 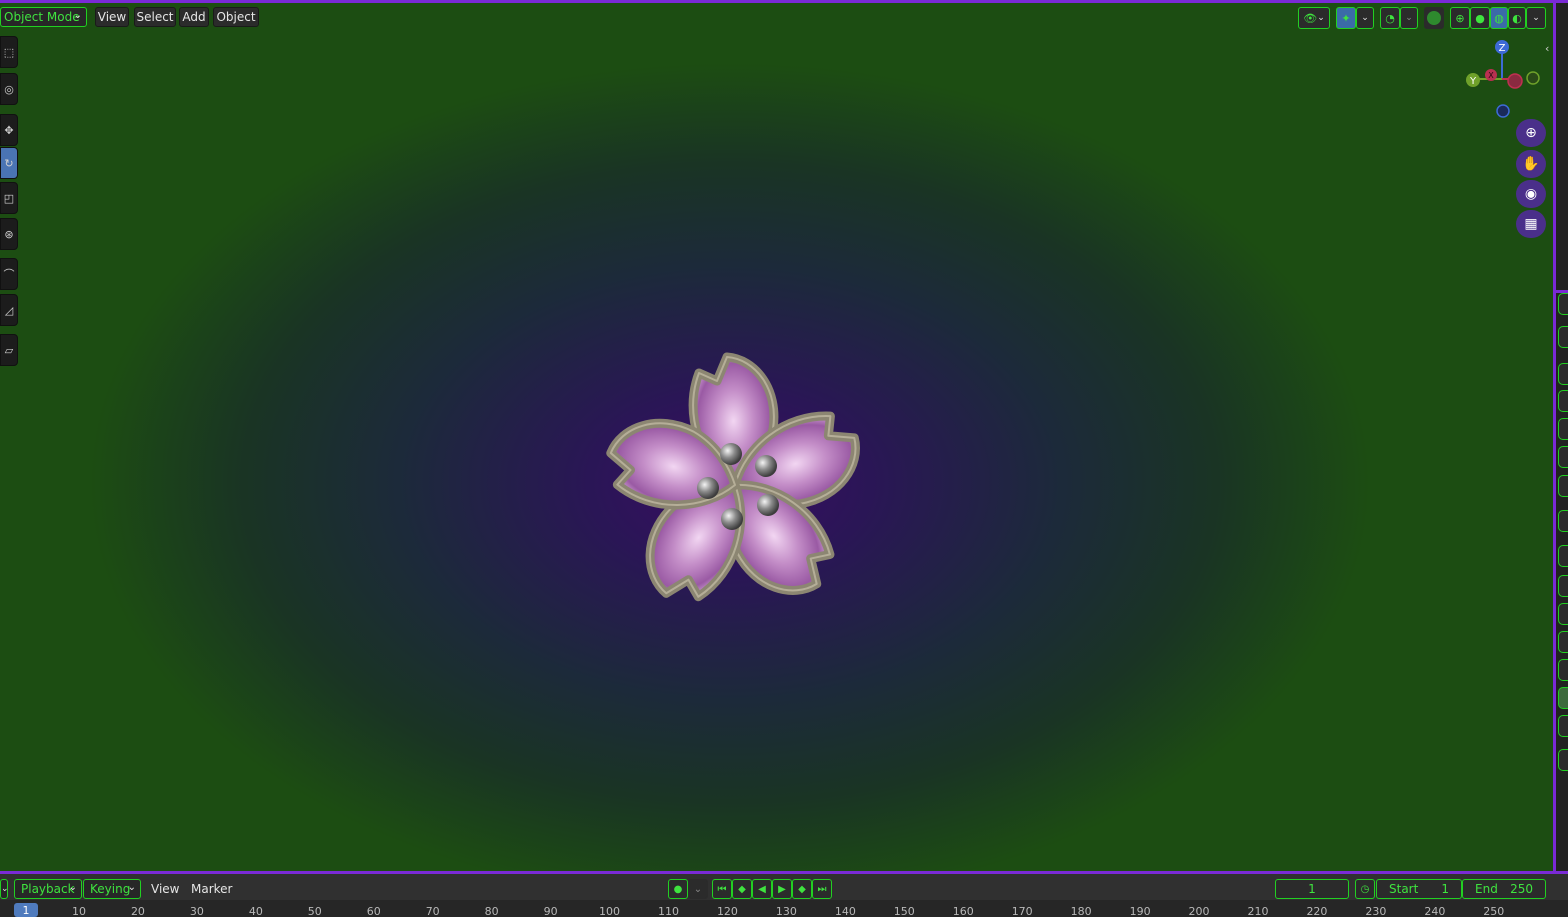 I want to click on properties-tab-tool, so click(x=1563, y=304).